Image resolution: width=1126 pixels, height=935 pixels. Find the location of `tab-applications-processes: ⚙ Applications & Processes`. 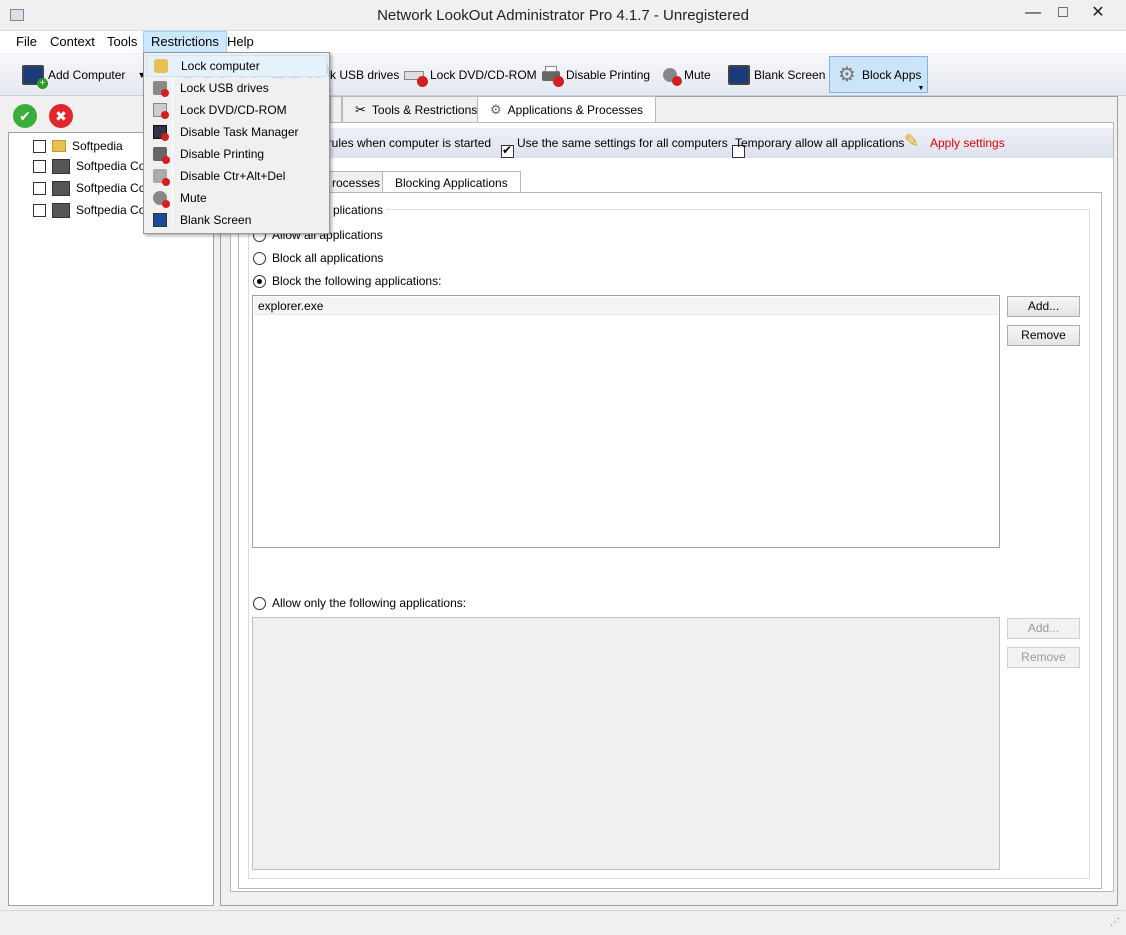

tab-applications-processes: ⚙ Applications & Processes is located at coordinates (567, 109).